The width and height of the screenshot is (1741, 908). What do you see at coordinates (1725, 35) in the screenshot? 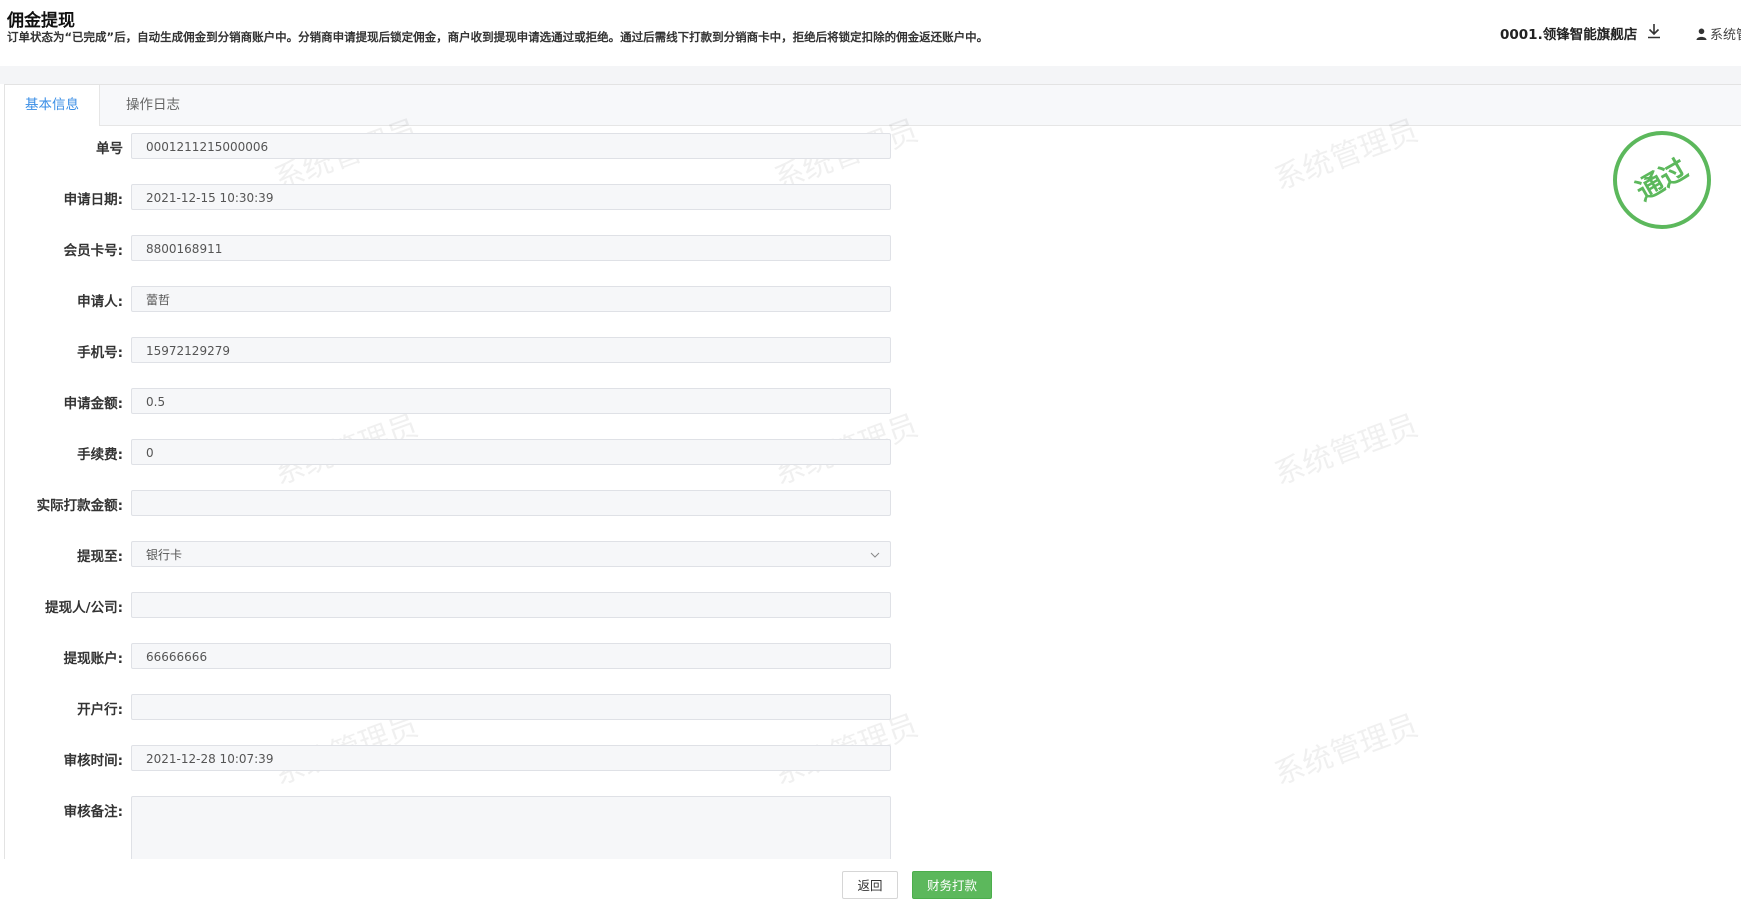
I see `user-name: 系统管` at bounding box center [1725, 35].